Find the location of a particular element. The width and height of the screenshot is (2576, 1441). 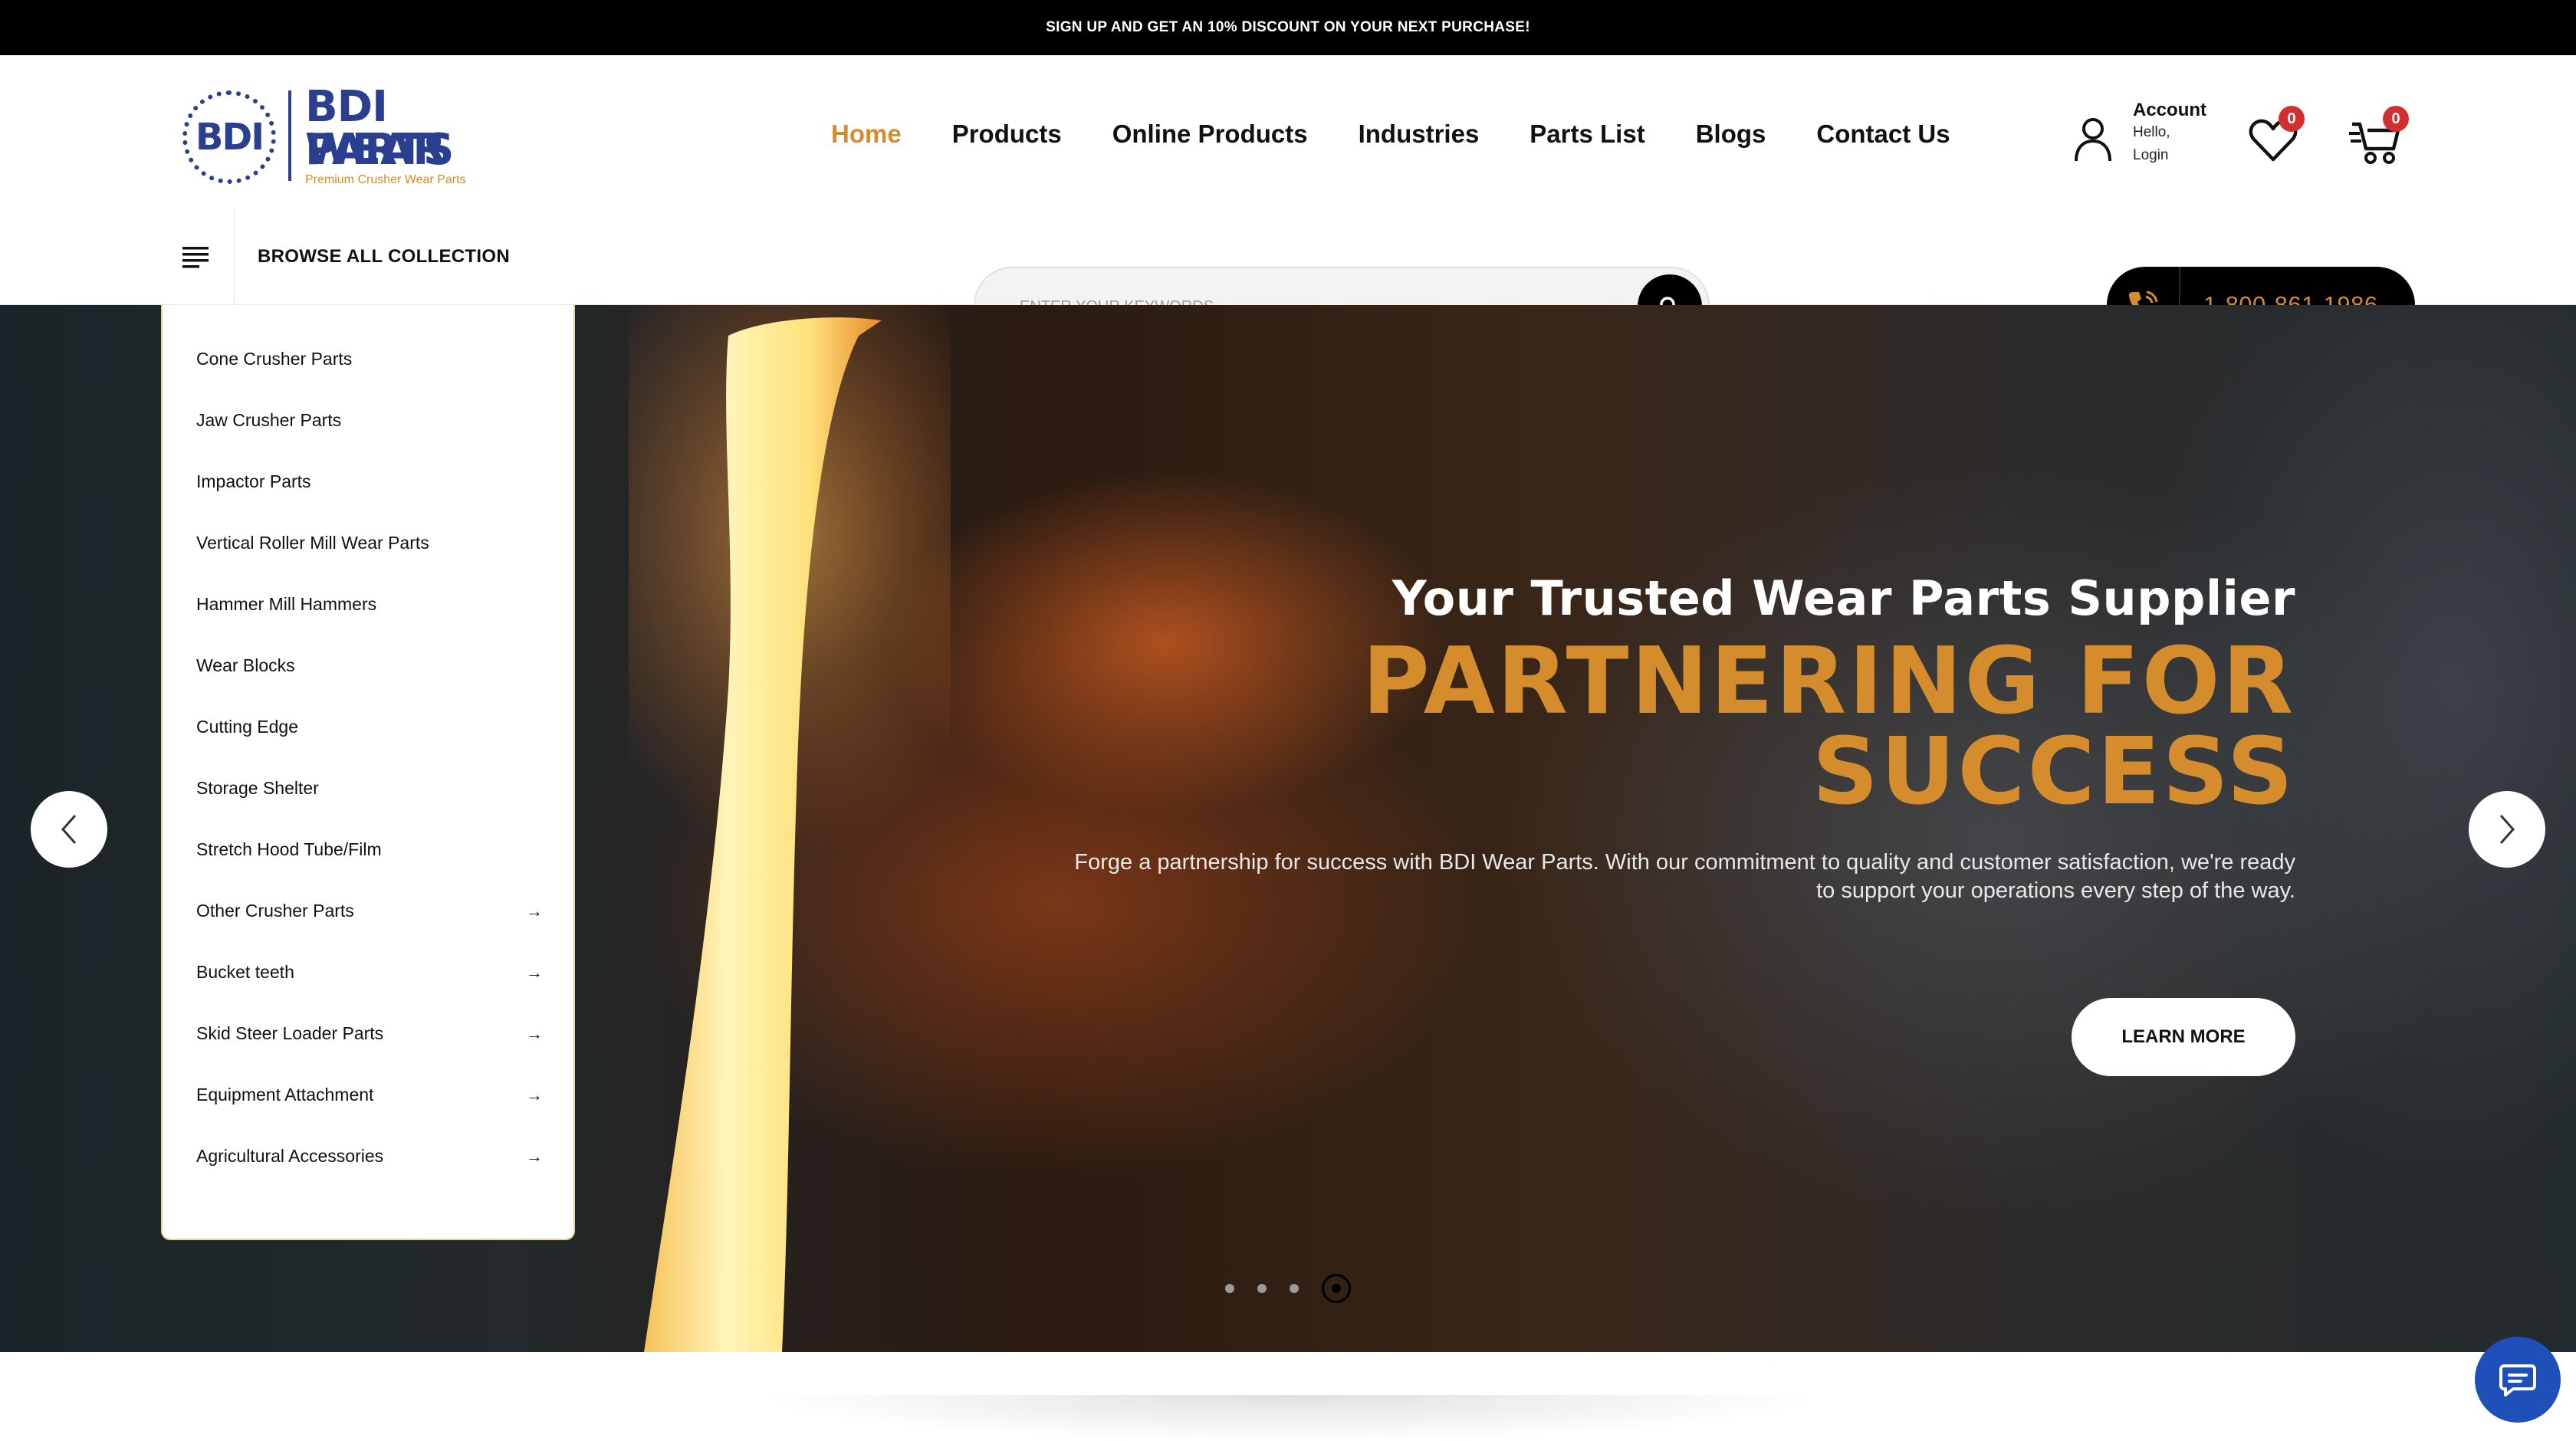

logo-mark: BDI is located at coordinates (229, 137).